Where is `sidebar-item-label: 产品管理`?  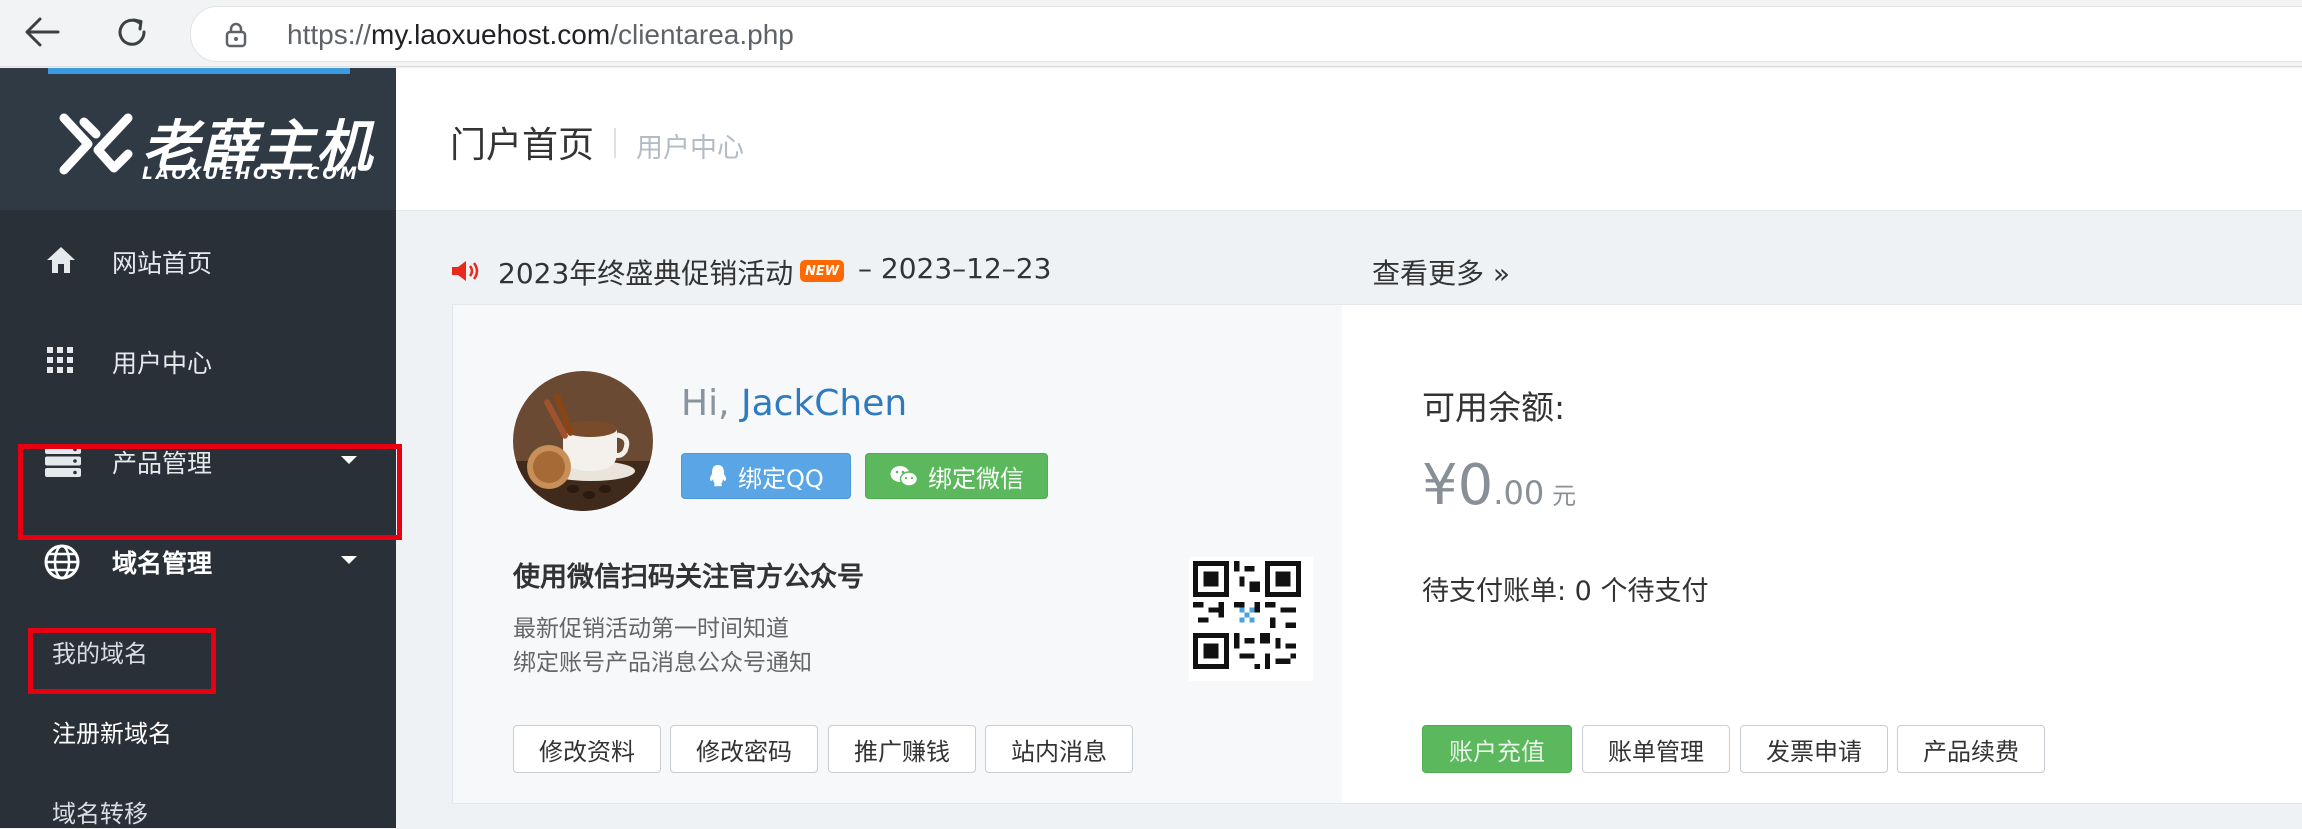
sidebar-item-label: 产品管理 is located at coordinates (162, 463).